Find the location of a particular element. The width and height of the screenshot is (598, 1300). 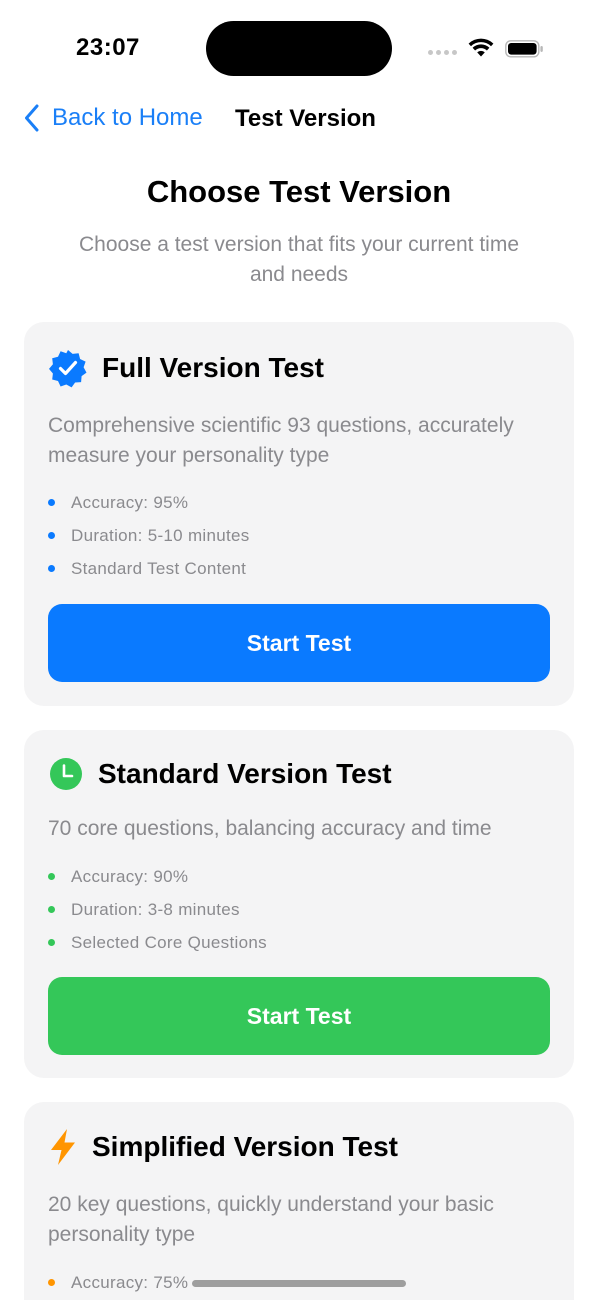

card-title: Full Version Test is located at coordinates (213, 367).